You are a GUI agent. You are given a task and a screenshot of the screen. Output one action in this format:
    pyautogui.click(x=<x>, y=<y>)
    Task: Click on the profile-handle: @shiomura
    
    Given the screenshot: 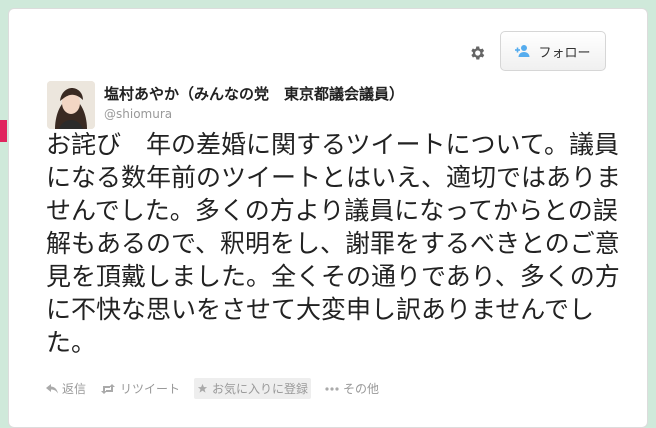 What is the action you would take?
    pyautogui.click(x=138, y=114)
    